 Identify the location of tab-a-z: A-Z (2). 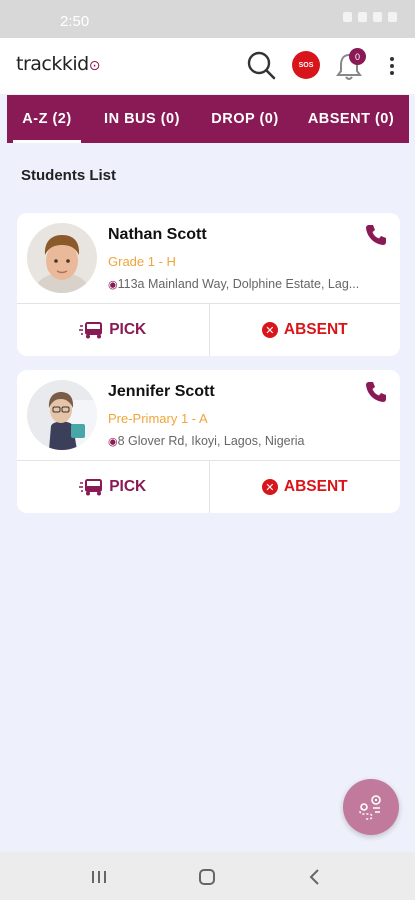
(47, 119).